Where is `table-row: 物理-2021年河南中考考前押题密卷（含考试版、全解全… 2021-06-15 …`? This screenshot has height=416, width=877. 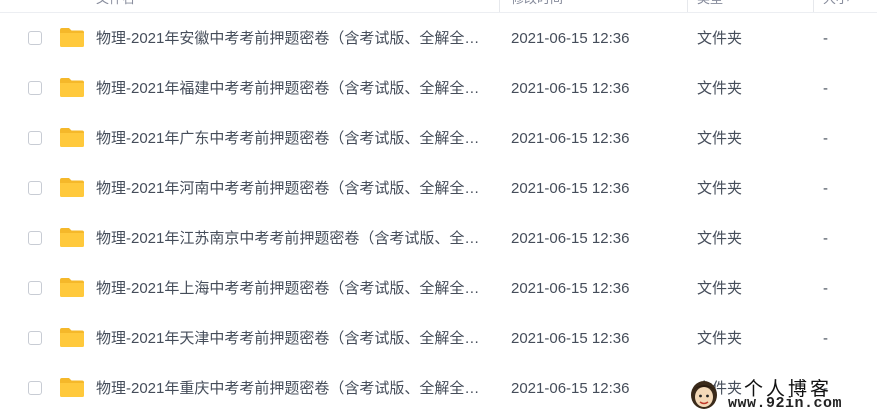
table-row: 物理-2021年河南中考考前押题密卷（含考试版、全解全… 2021-06-15 … is located at coordinates (438, 189).